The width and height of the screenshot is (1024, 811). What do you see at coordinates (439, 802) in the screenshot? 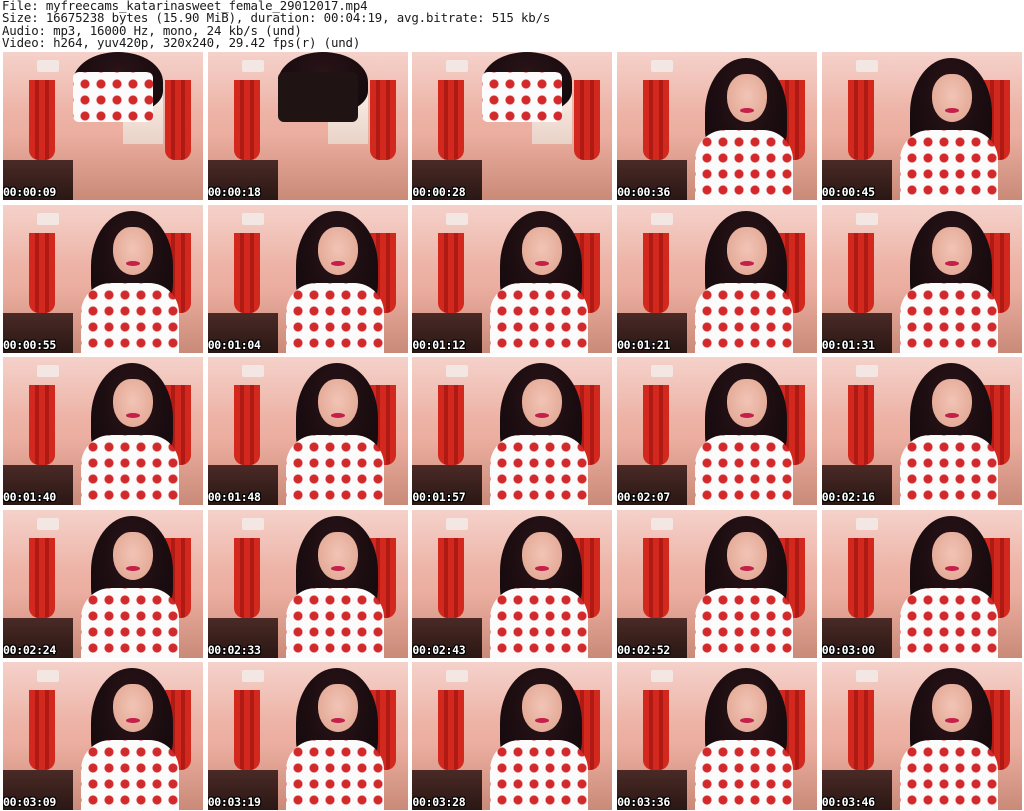
I see `timestamp-label: 00:03:28` at bounding box center [439, 802].